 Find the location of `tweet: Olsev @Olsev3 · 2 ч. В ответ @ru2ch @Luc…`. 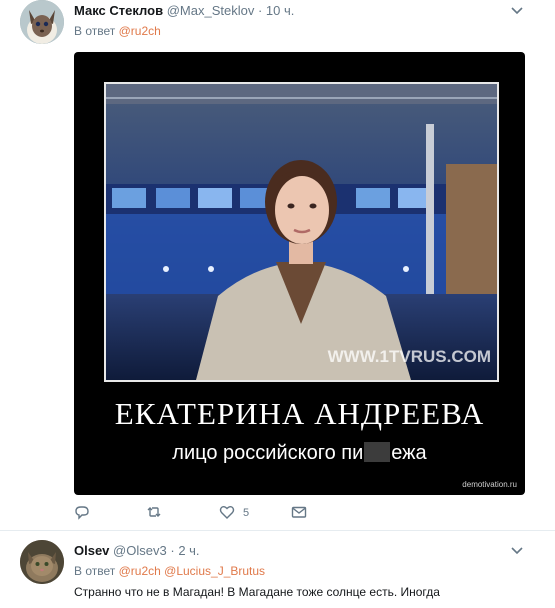

tweet: Olsev @Olsev3 · 2 ч. В ответ @ru2ch @Luc… is located at coordinates (277, 569).